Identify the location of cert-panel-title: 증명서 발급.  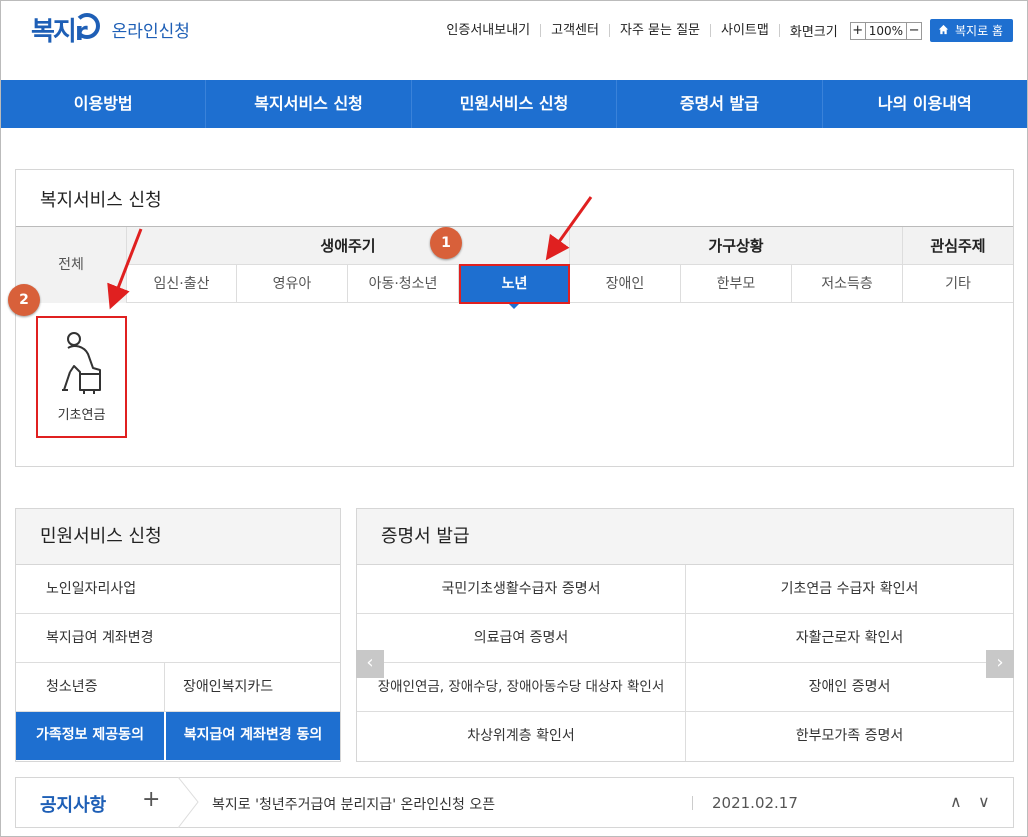
(685, 537).